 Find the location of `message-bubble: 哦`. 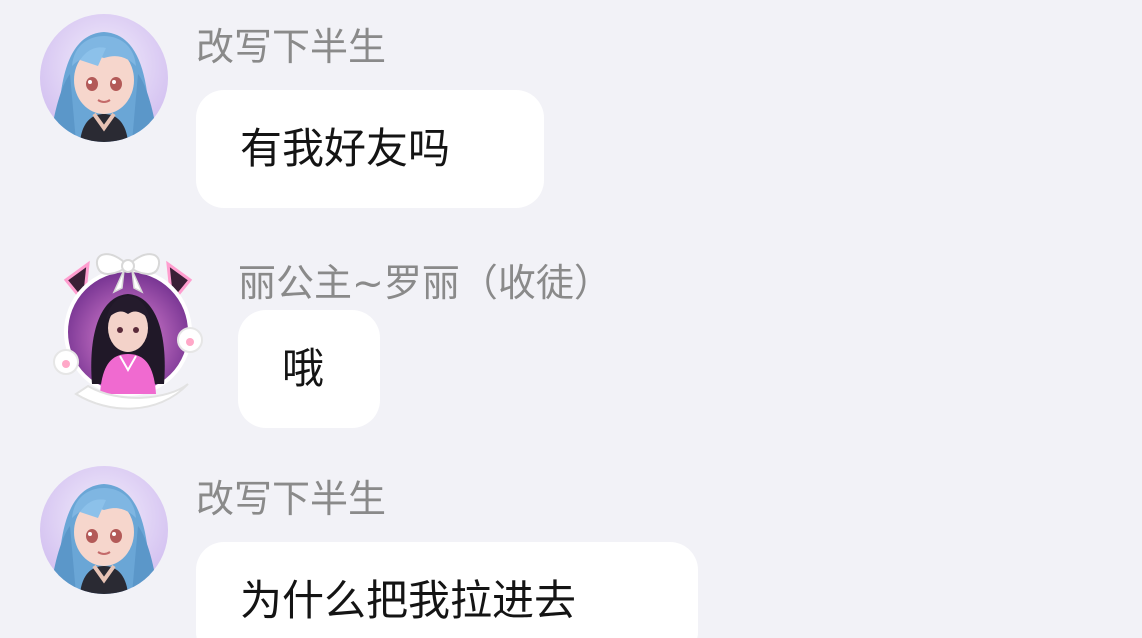

message-bubble: 哦 is located at coordinates (309, 369).